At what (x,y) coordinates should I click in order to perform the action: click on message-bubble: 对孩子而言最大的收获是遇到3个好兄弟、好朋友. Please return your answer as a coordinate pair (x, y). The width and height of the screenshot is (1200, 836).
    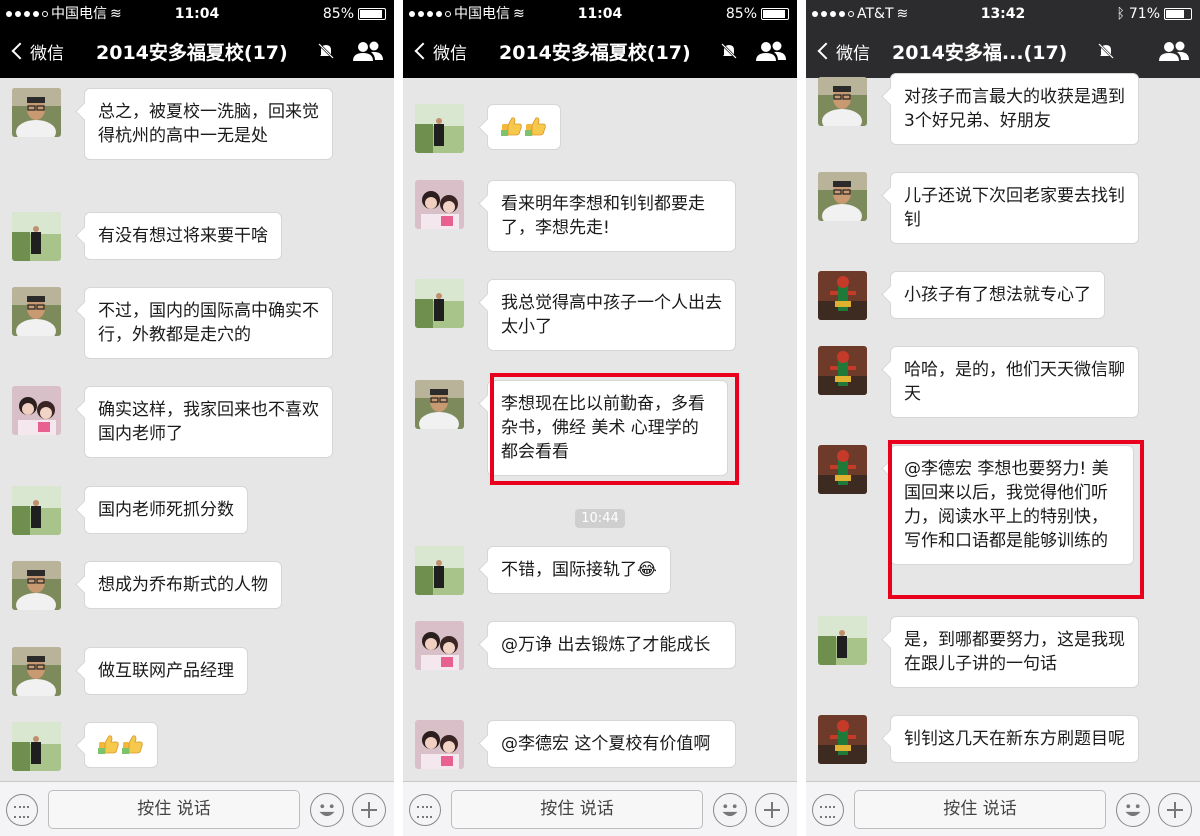
    Looking at the image, I should click on (1014, 109).